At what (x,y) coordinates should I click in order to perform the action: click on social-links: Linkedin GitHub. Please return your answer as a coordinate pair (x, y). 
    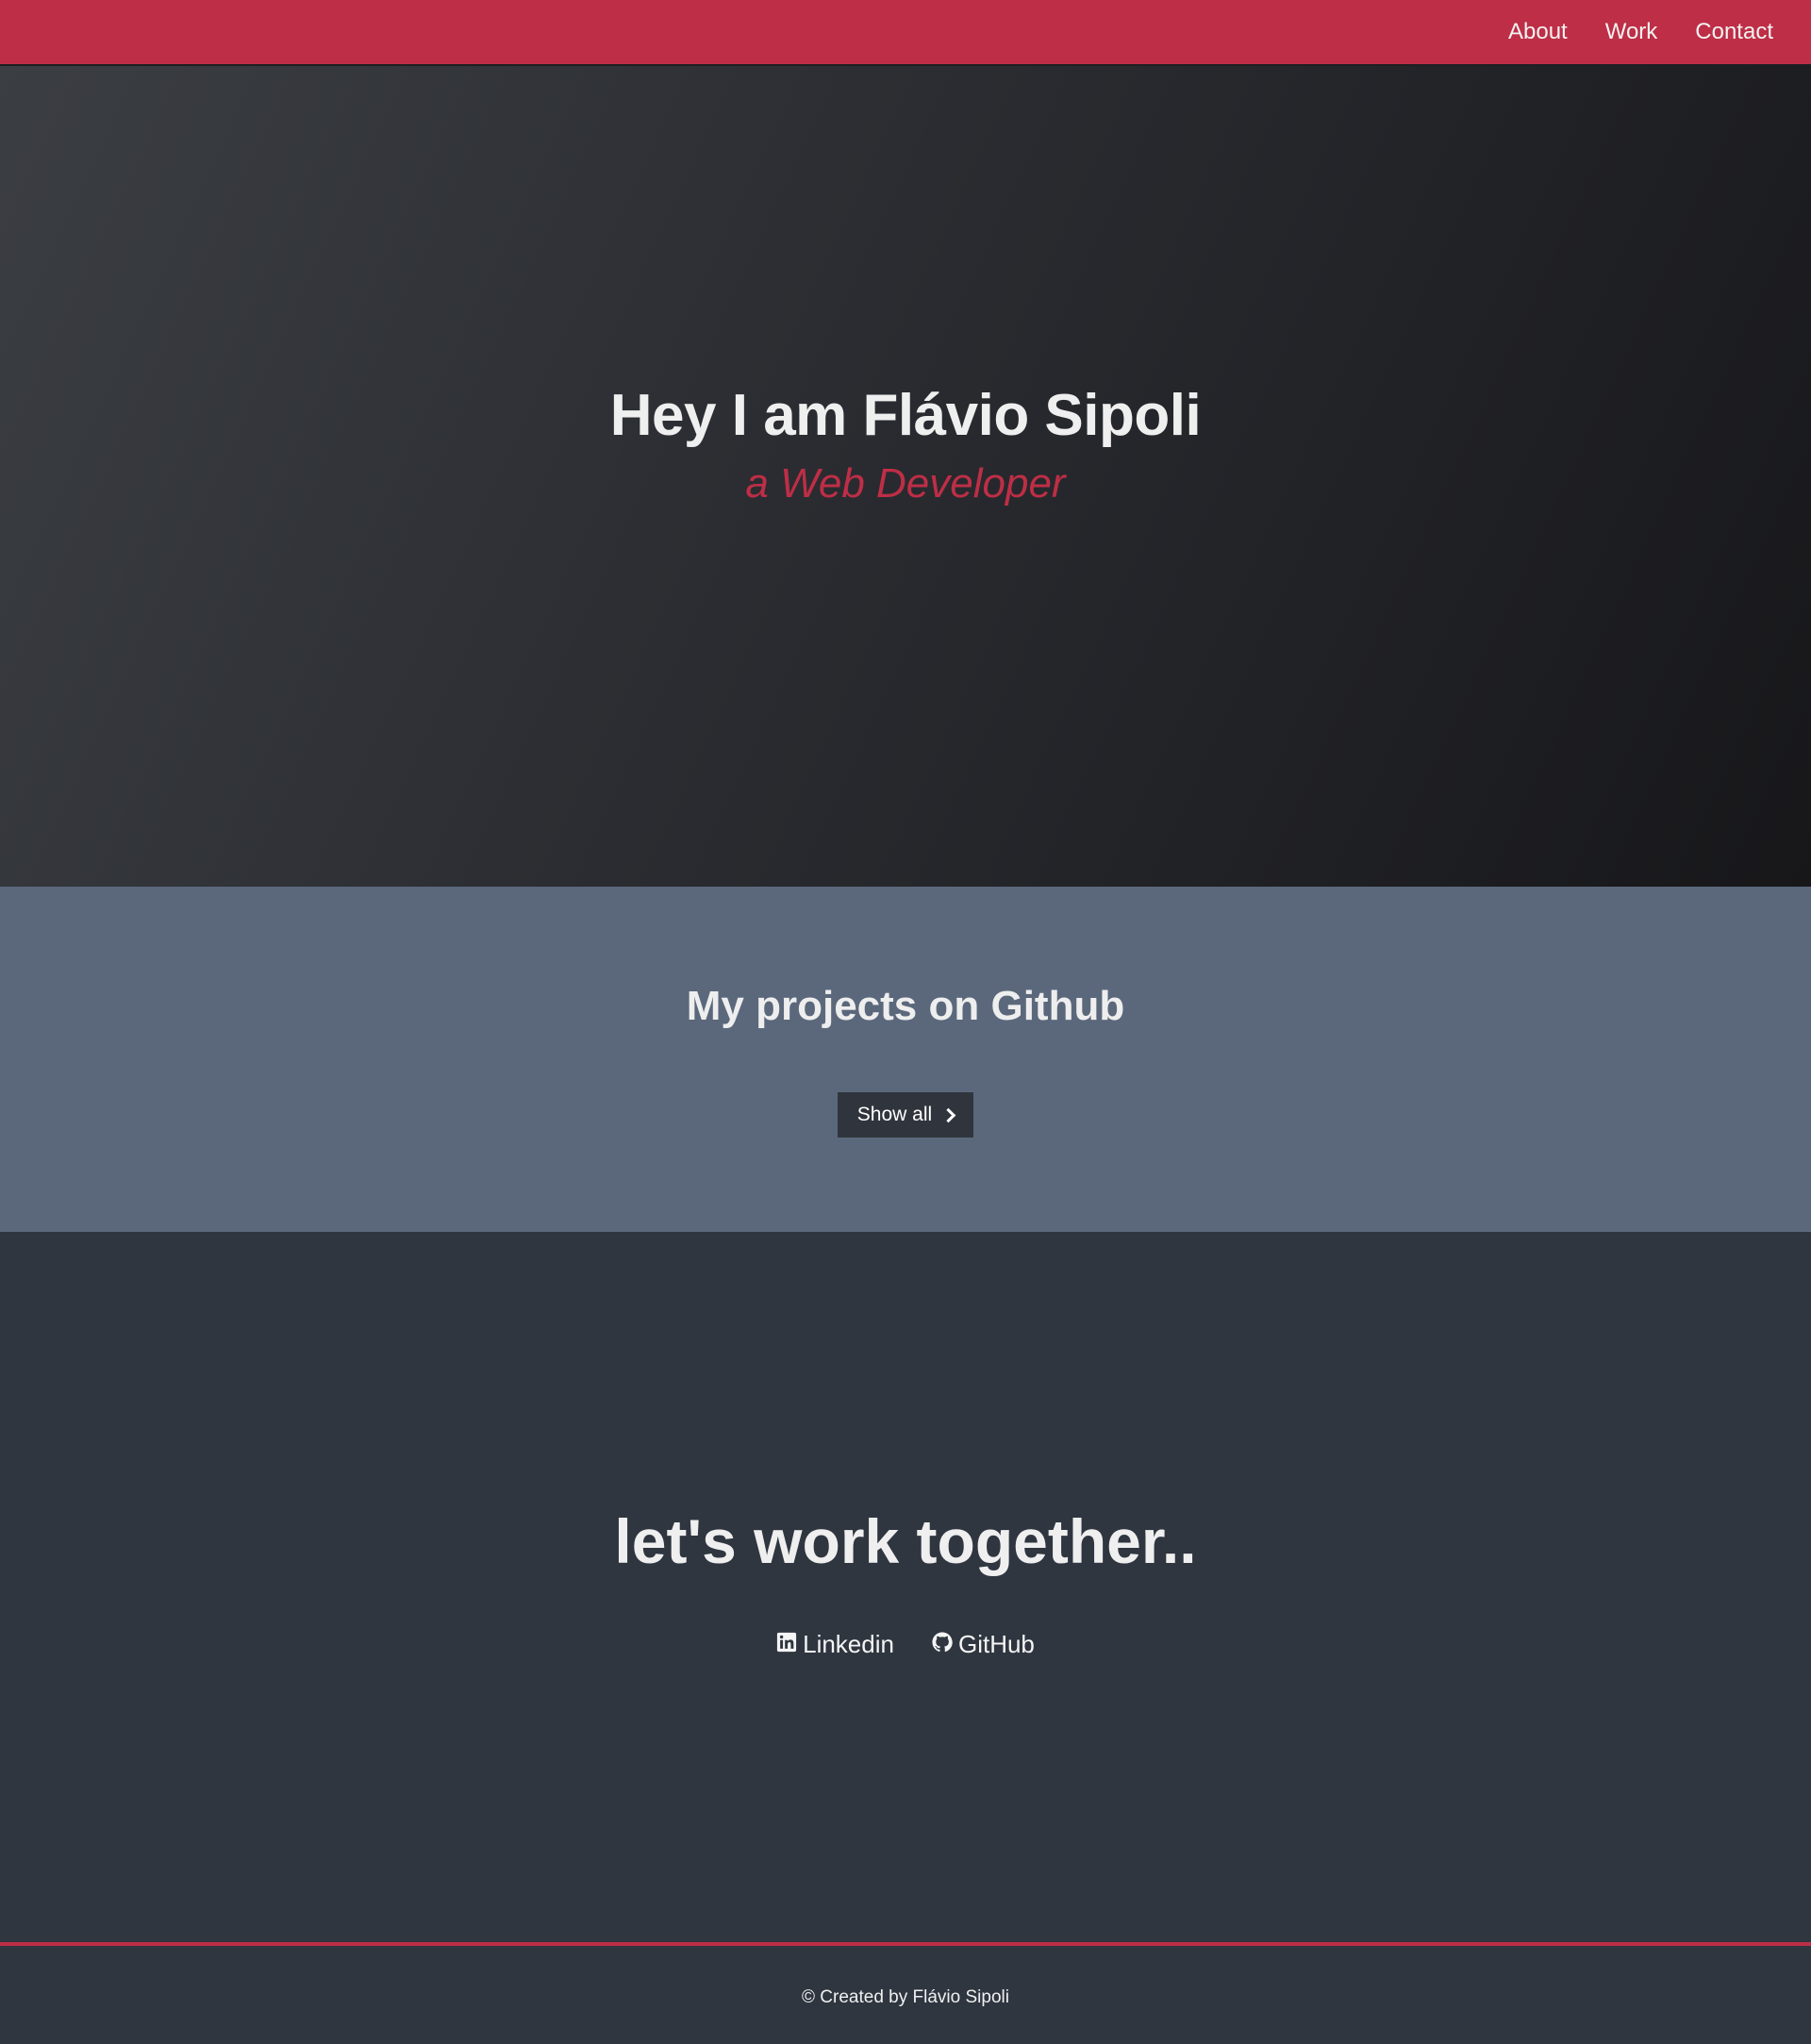
    Looking at the image, I should click on (905, 1645).